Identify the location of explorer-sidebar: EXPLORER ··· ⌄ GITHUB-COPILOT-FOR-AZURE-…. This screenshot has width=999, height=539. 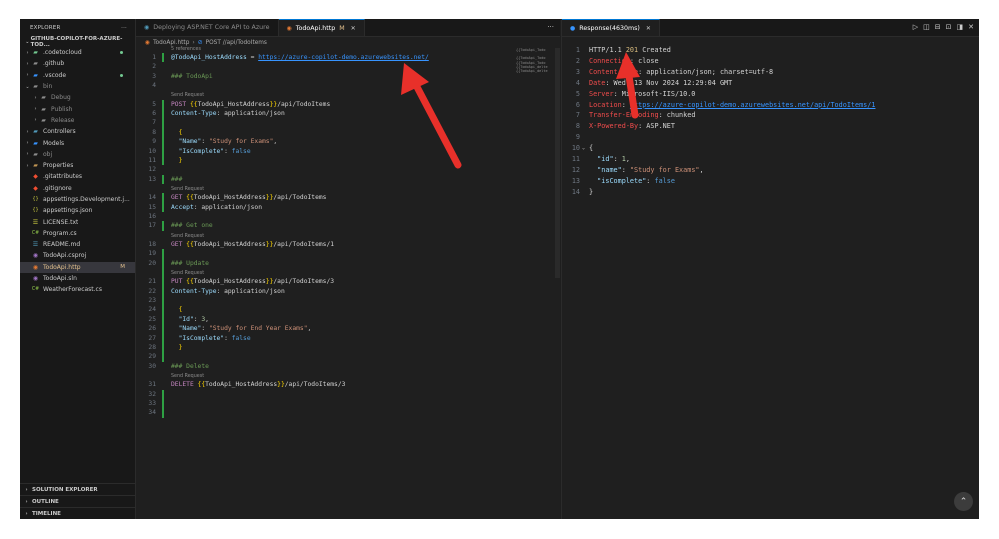
(78, 269).